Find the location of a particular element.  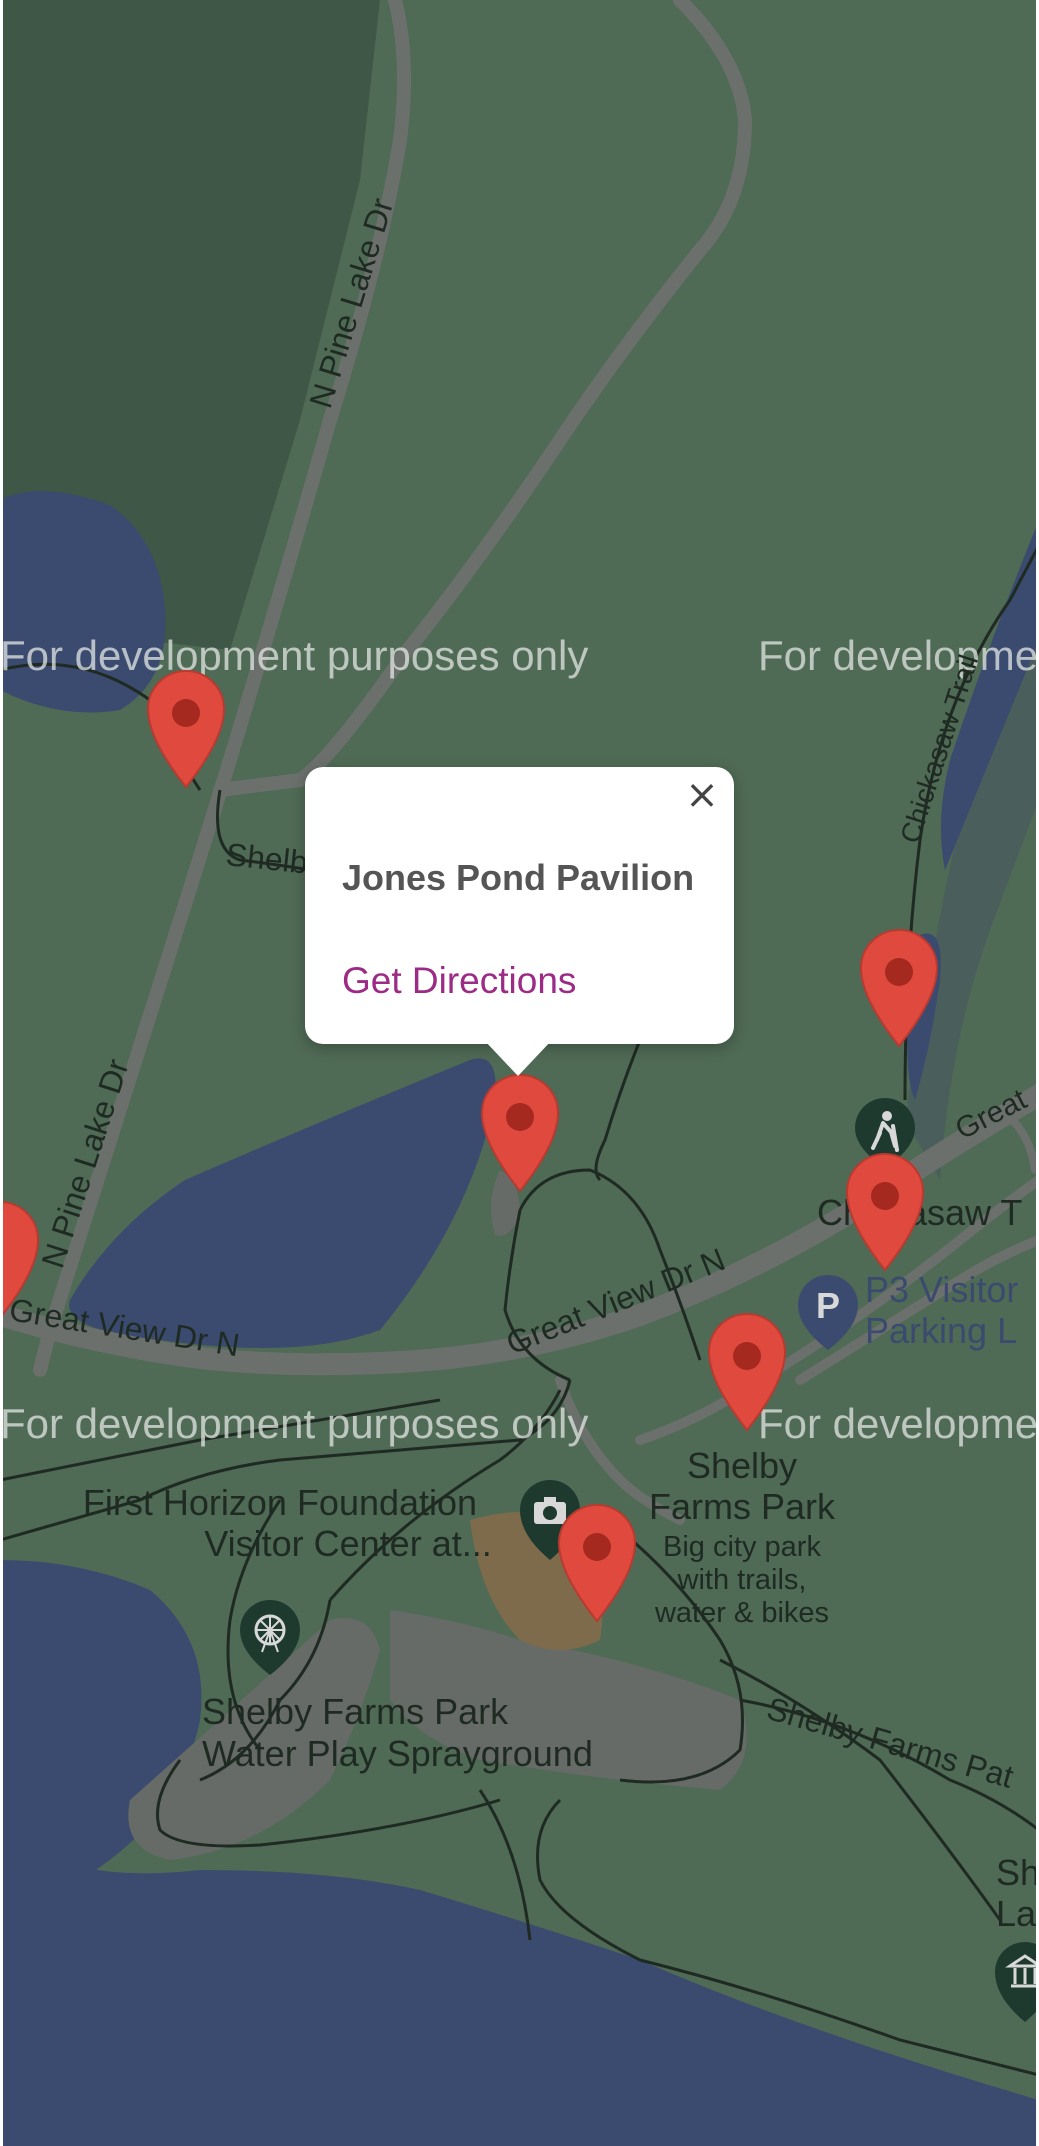

place-desc-shelby-farms-1: Big city park is located at coordinates (742, 1547).